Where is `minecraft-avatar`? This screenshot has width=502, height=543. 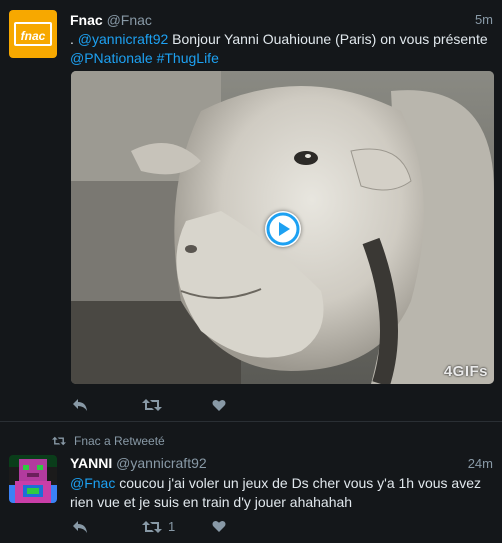
minecraft-avatar is located at coordinates (33, 479).